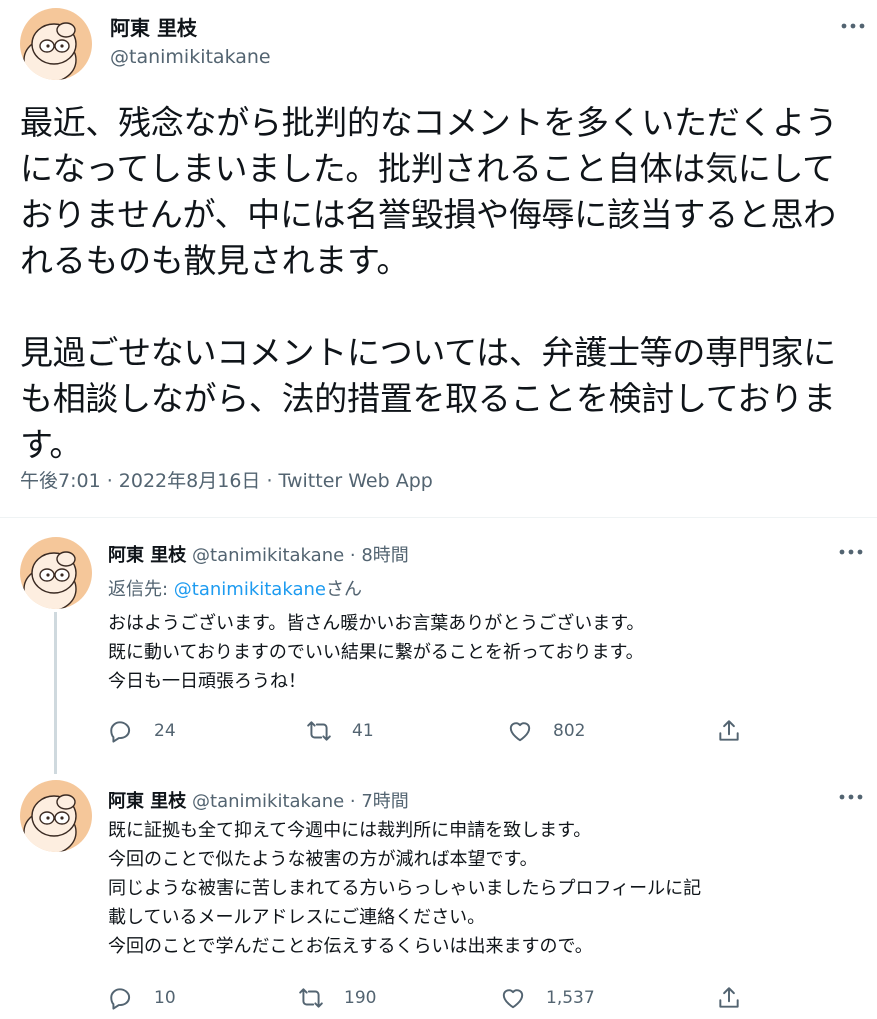 The image size is (877, 1019). Describe the element at coordinates (250, 589) in the screenshot. I see `reply-to-mention: @tanimikitakane` at that location.